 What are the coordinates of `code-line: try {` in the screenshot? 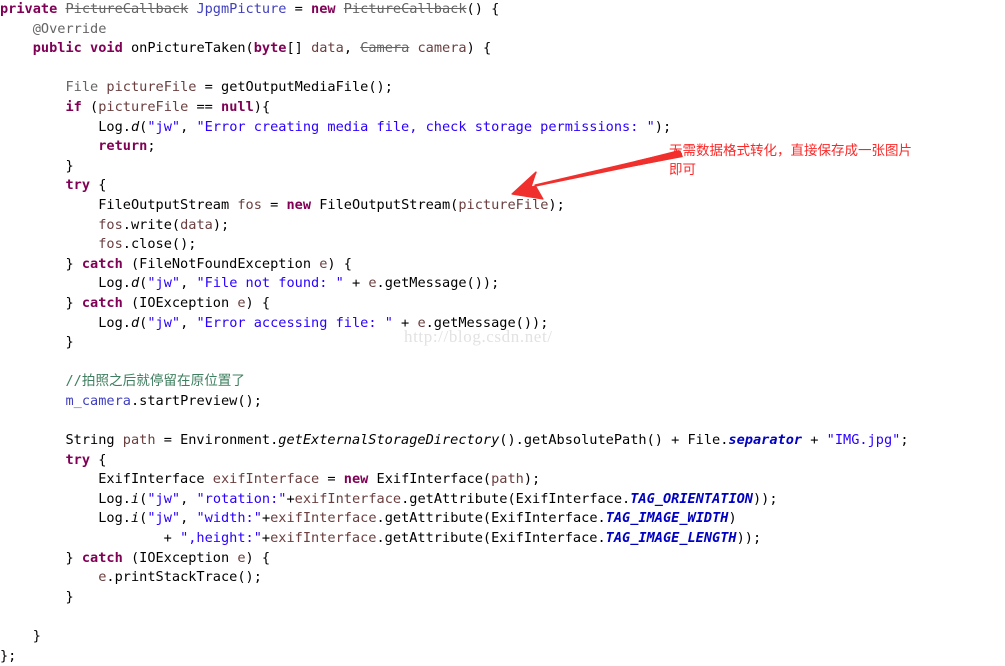 It's located at (86, 459).